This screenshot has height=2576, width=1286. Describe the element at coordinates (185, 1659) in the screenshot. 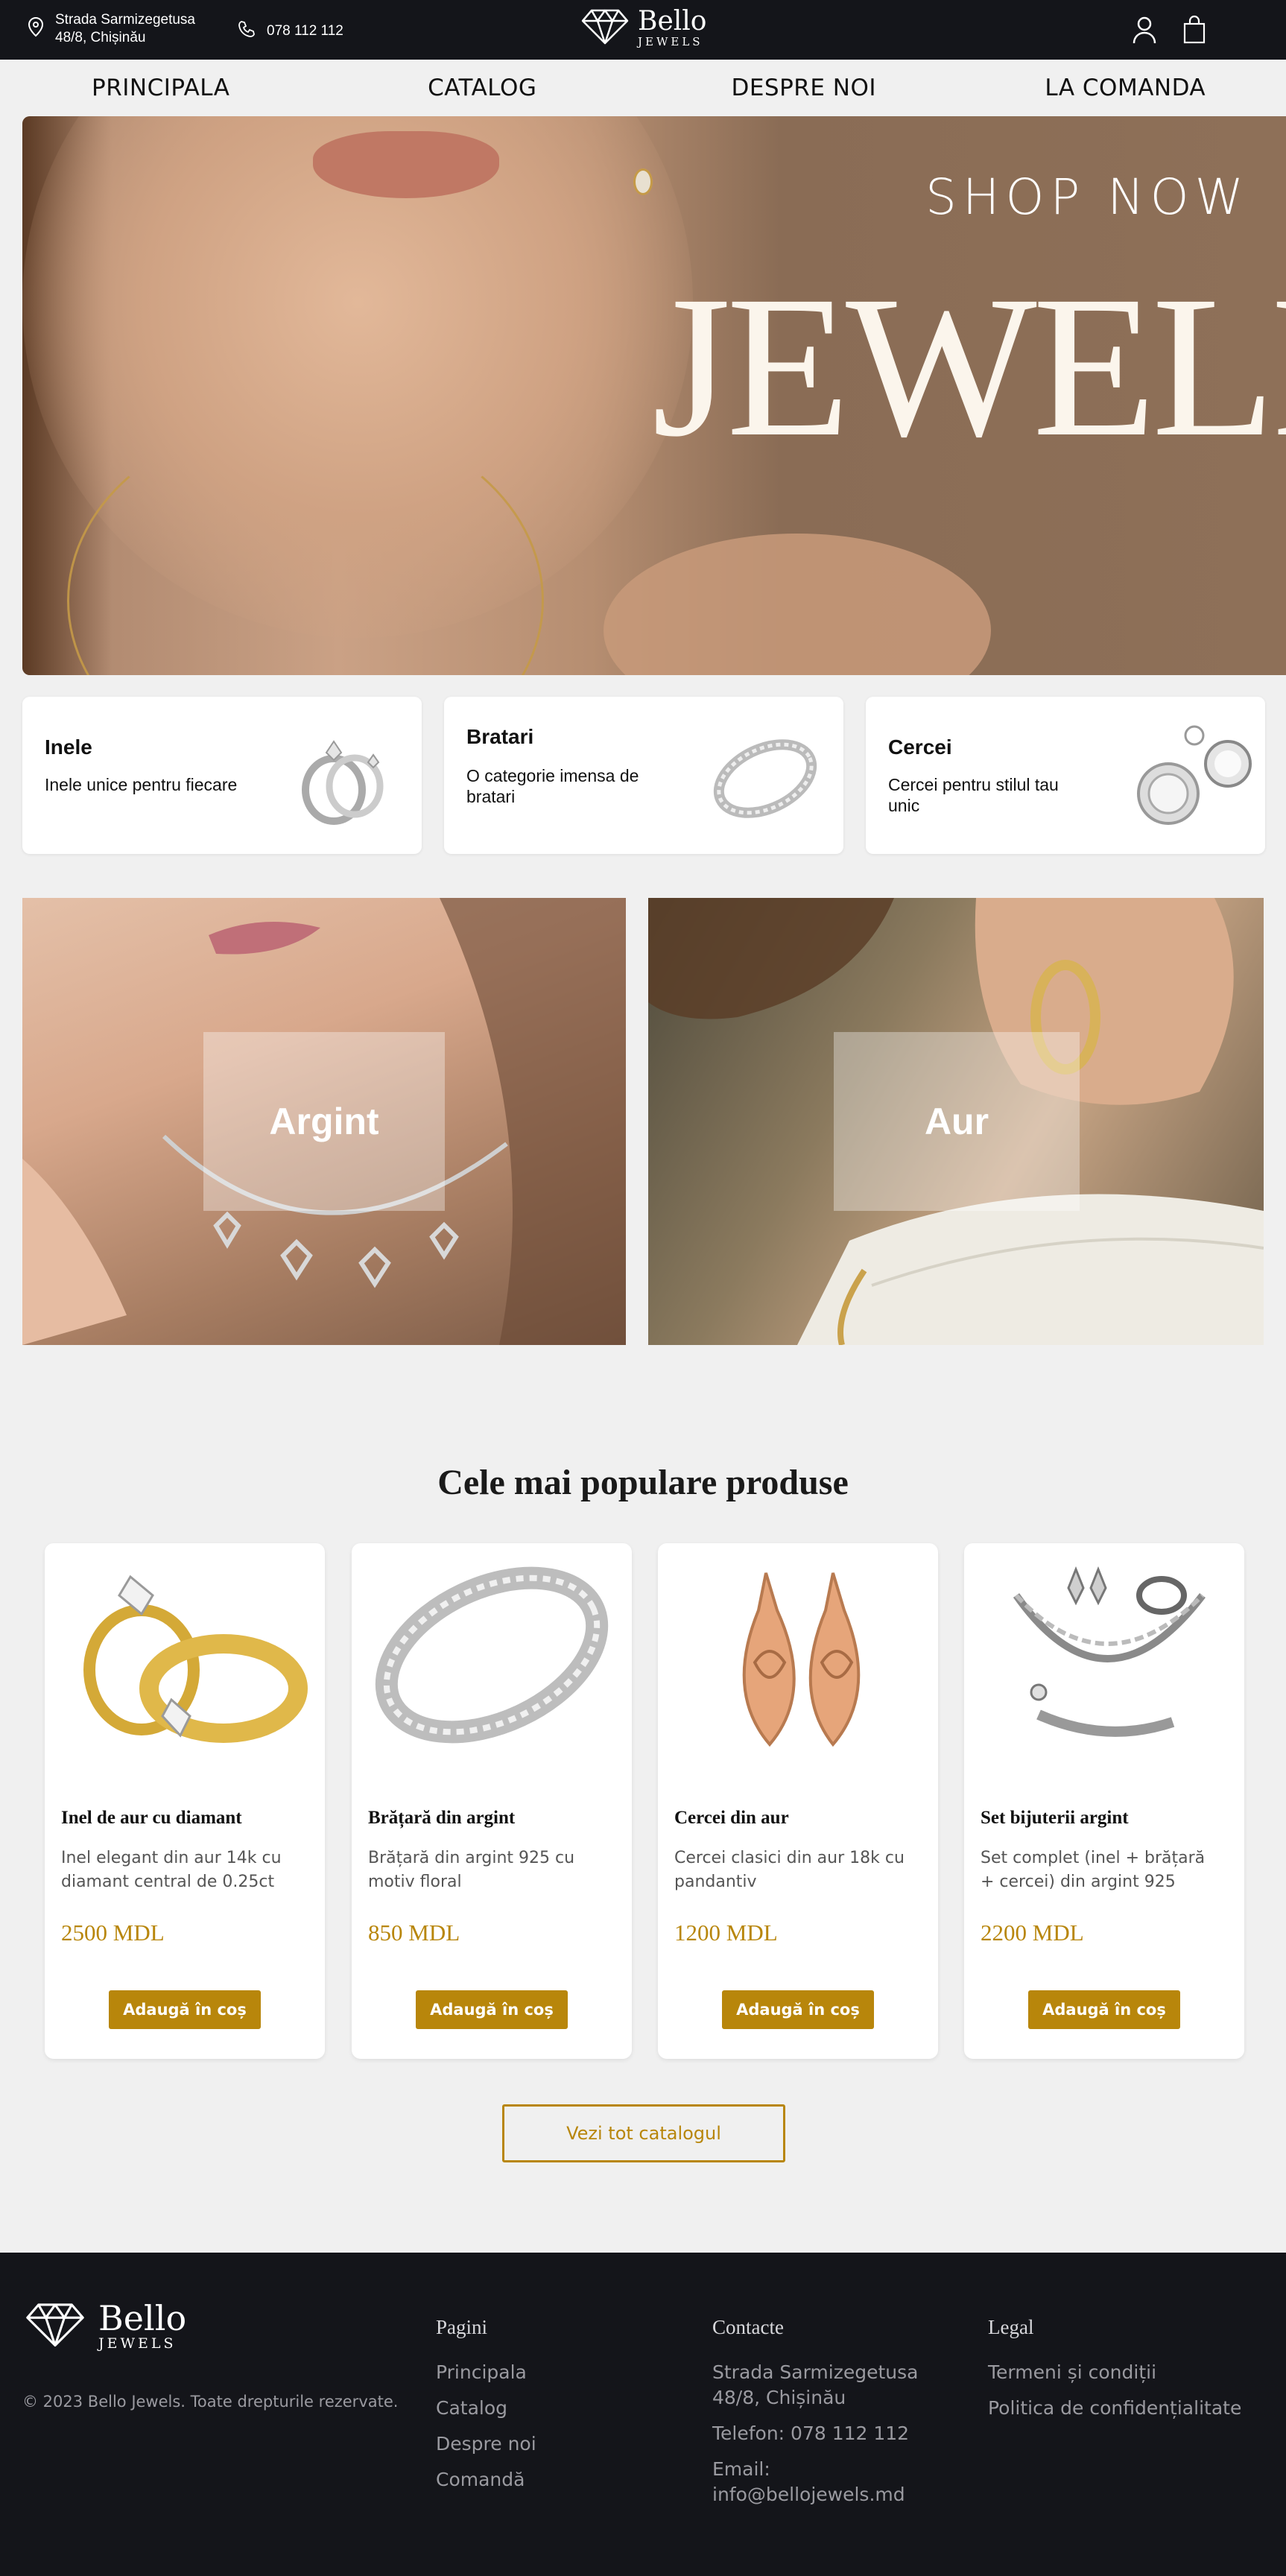

I see `gold-diamond-ring-image` at that location.